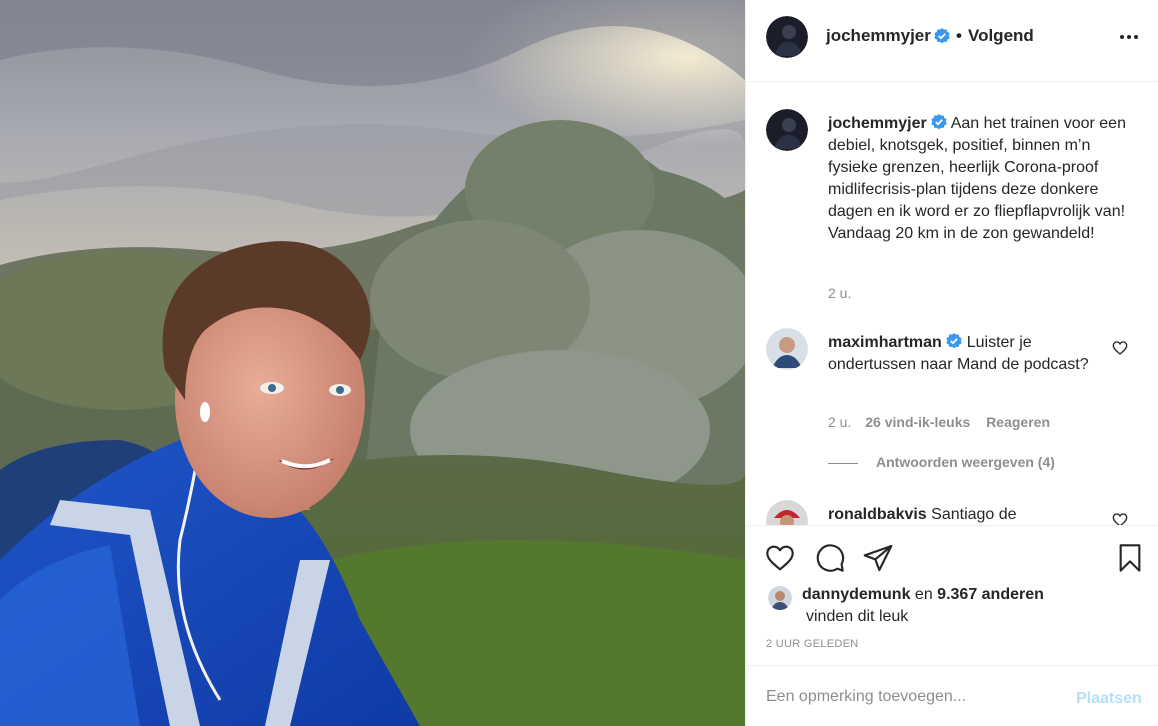 The height and width of the screenshot is (726, 1158). I want to click on liker-avatar, so click(780, 598).